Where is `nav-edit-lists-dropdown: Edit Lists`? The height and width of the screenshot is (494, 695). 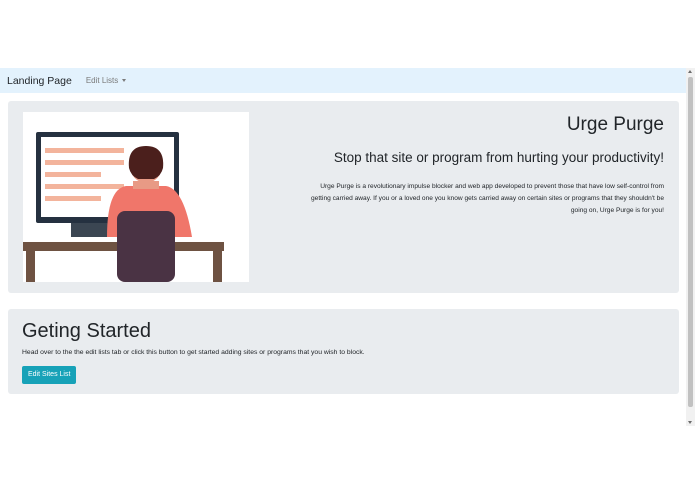 nav-edit-lists-dropdown: Edit Lists is located at coordinates (106, 80).